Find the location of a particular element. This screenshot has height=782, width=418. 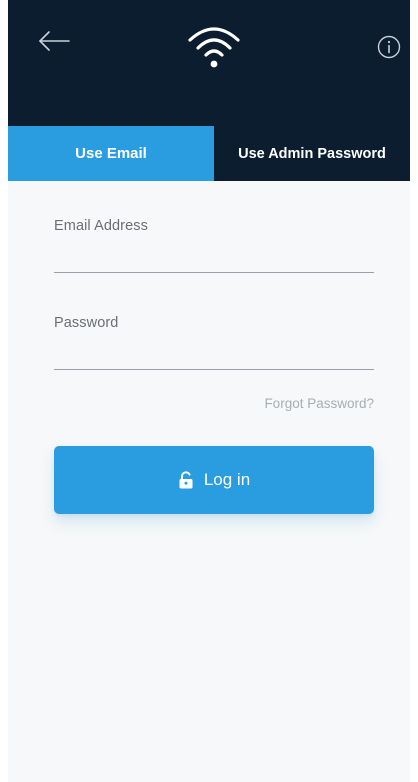

back-button is located at coordinates (56, 42).